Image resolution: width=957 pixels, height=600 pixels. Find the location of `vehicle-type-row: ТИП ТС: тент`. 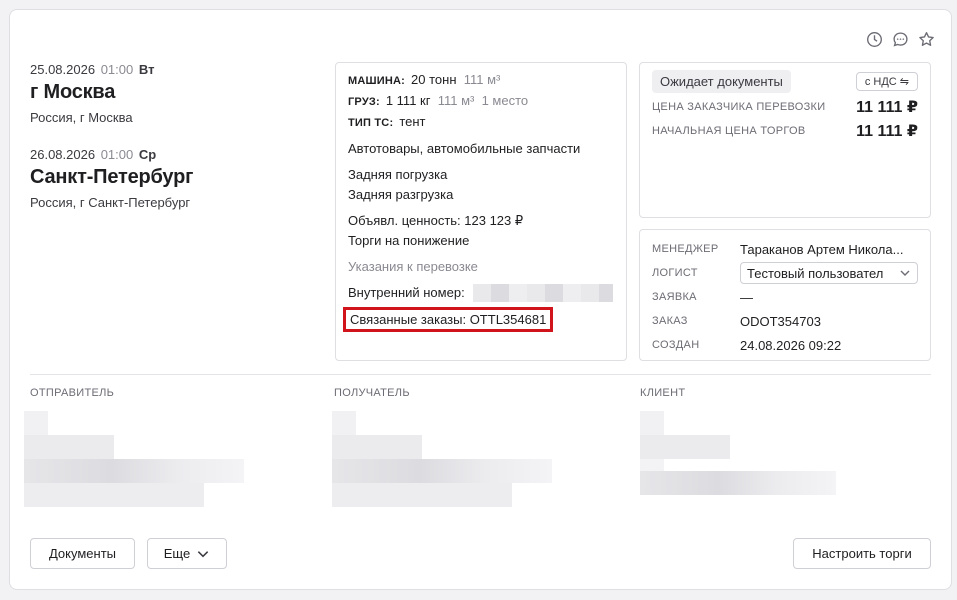

vehicle-type-row: ТИП ТС: тент is located at coordinates (481, 122).